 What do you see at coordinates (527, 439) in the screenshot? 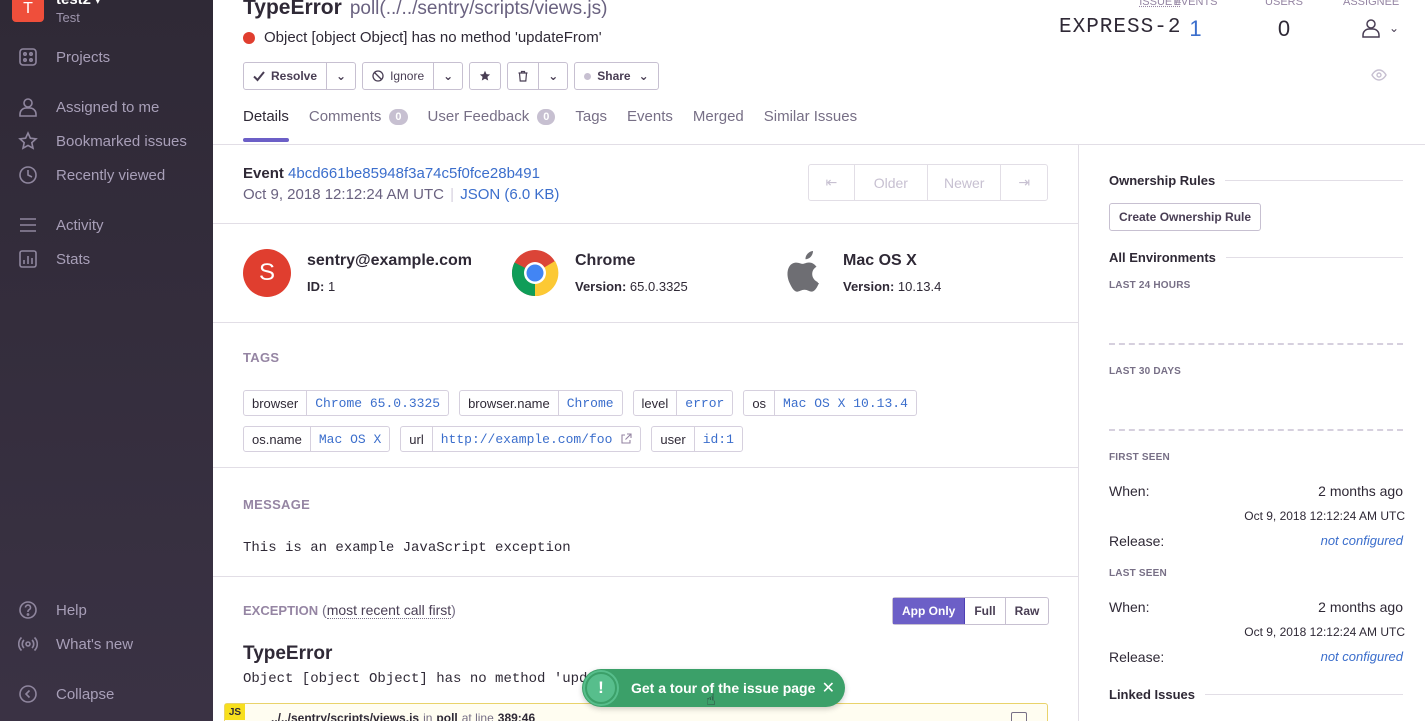
I see `tag-value: http://example.com/foo` at bounding box center [527, 439].